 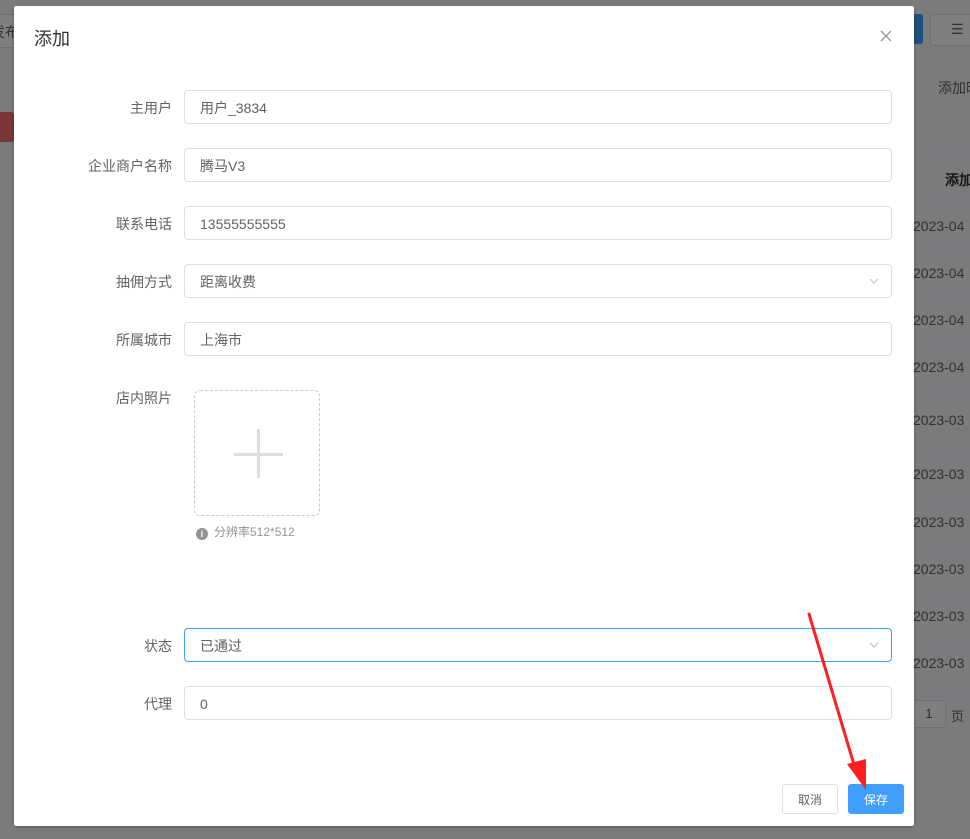 What do you see at coordinates (221, 646) in the screenshot?
I see `status-select-value: 已通过` at bounding box center [221, 646].